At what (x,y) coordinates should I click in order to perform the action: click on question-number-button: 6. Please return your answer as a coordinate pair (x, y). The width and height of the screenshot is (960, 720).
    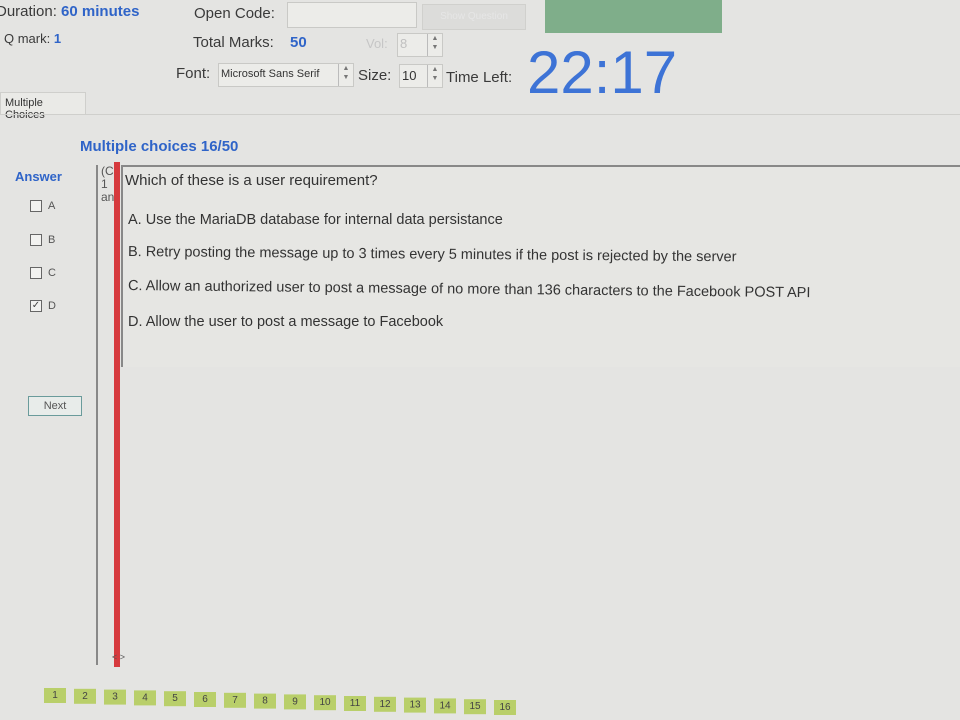
    Looking at the image, I should click on (205, 699).